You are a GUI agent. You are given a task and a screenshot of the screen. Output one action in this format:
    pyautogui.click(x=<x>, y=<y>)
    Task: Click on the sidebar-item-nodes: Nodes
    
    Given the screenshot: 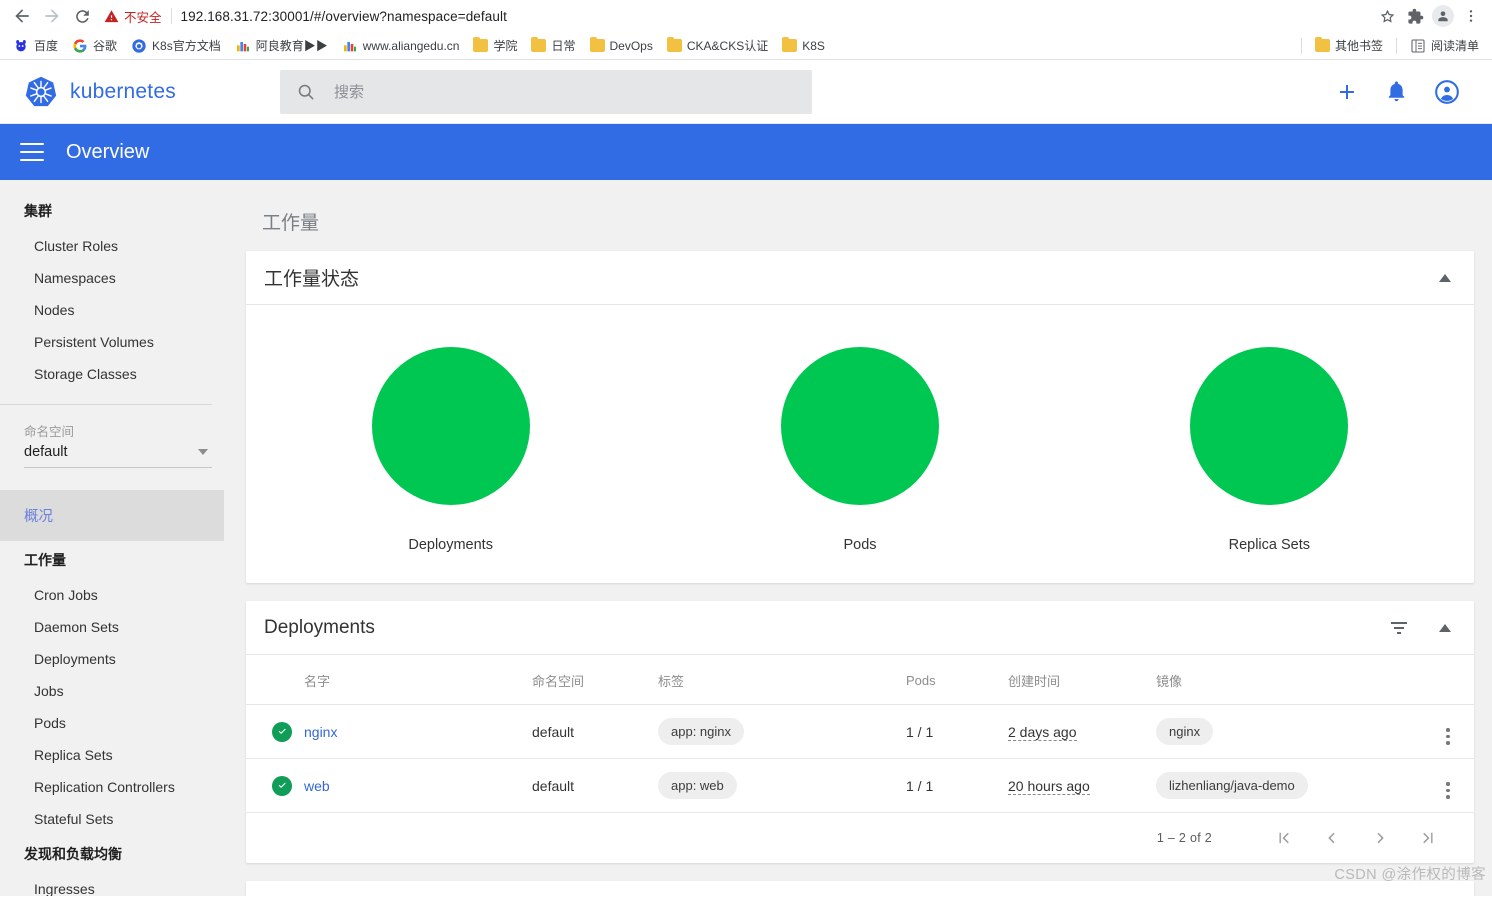 What is the action you would take?
    pyautogui.click(x=112, y=310)
    